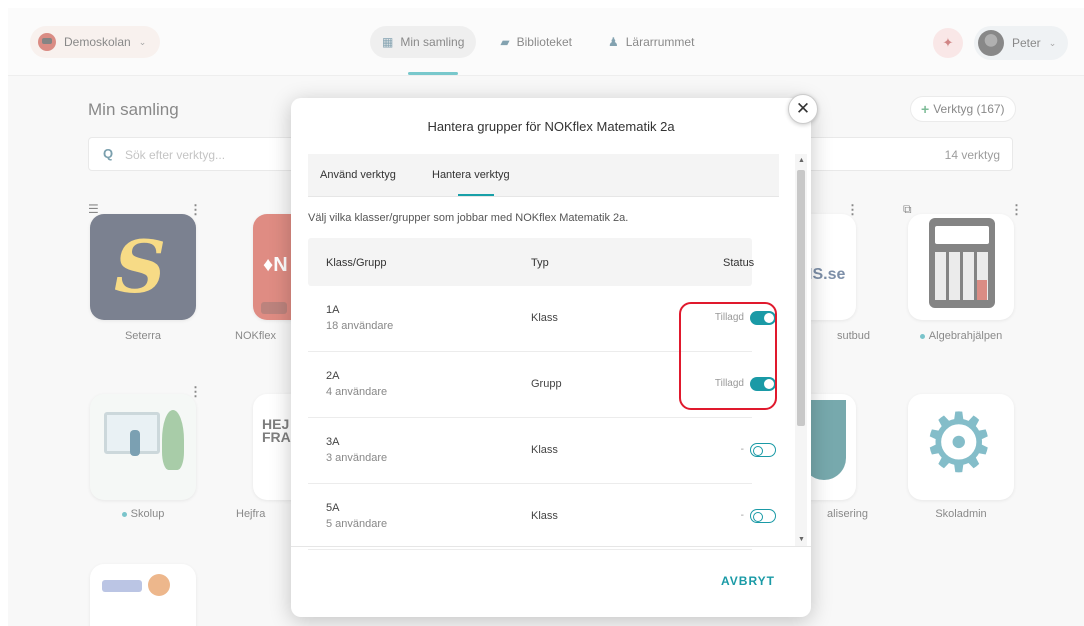  I want to click on table-header: Klass/Grupp Typ Status, so click(531, 262).